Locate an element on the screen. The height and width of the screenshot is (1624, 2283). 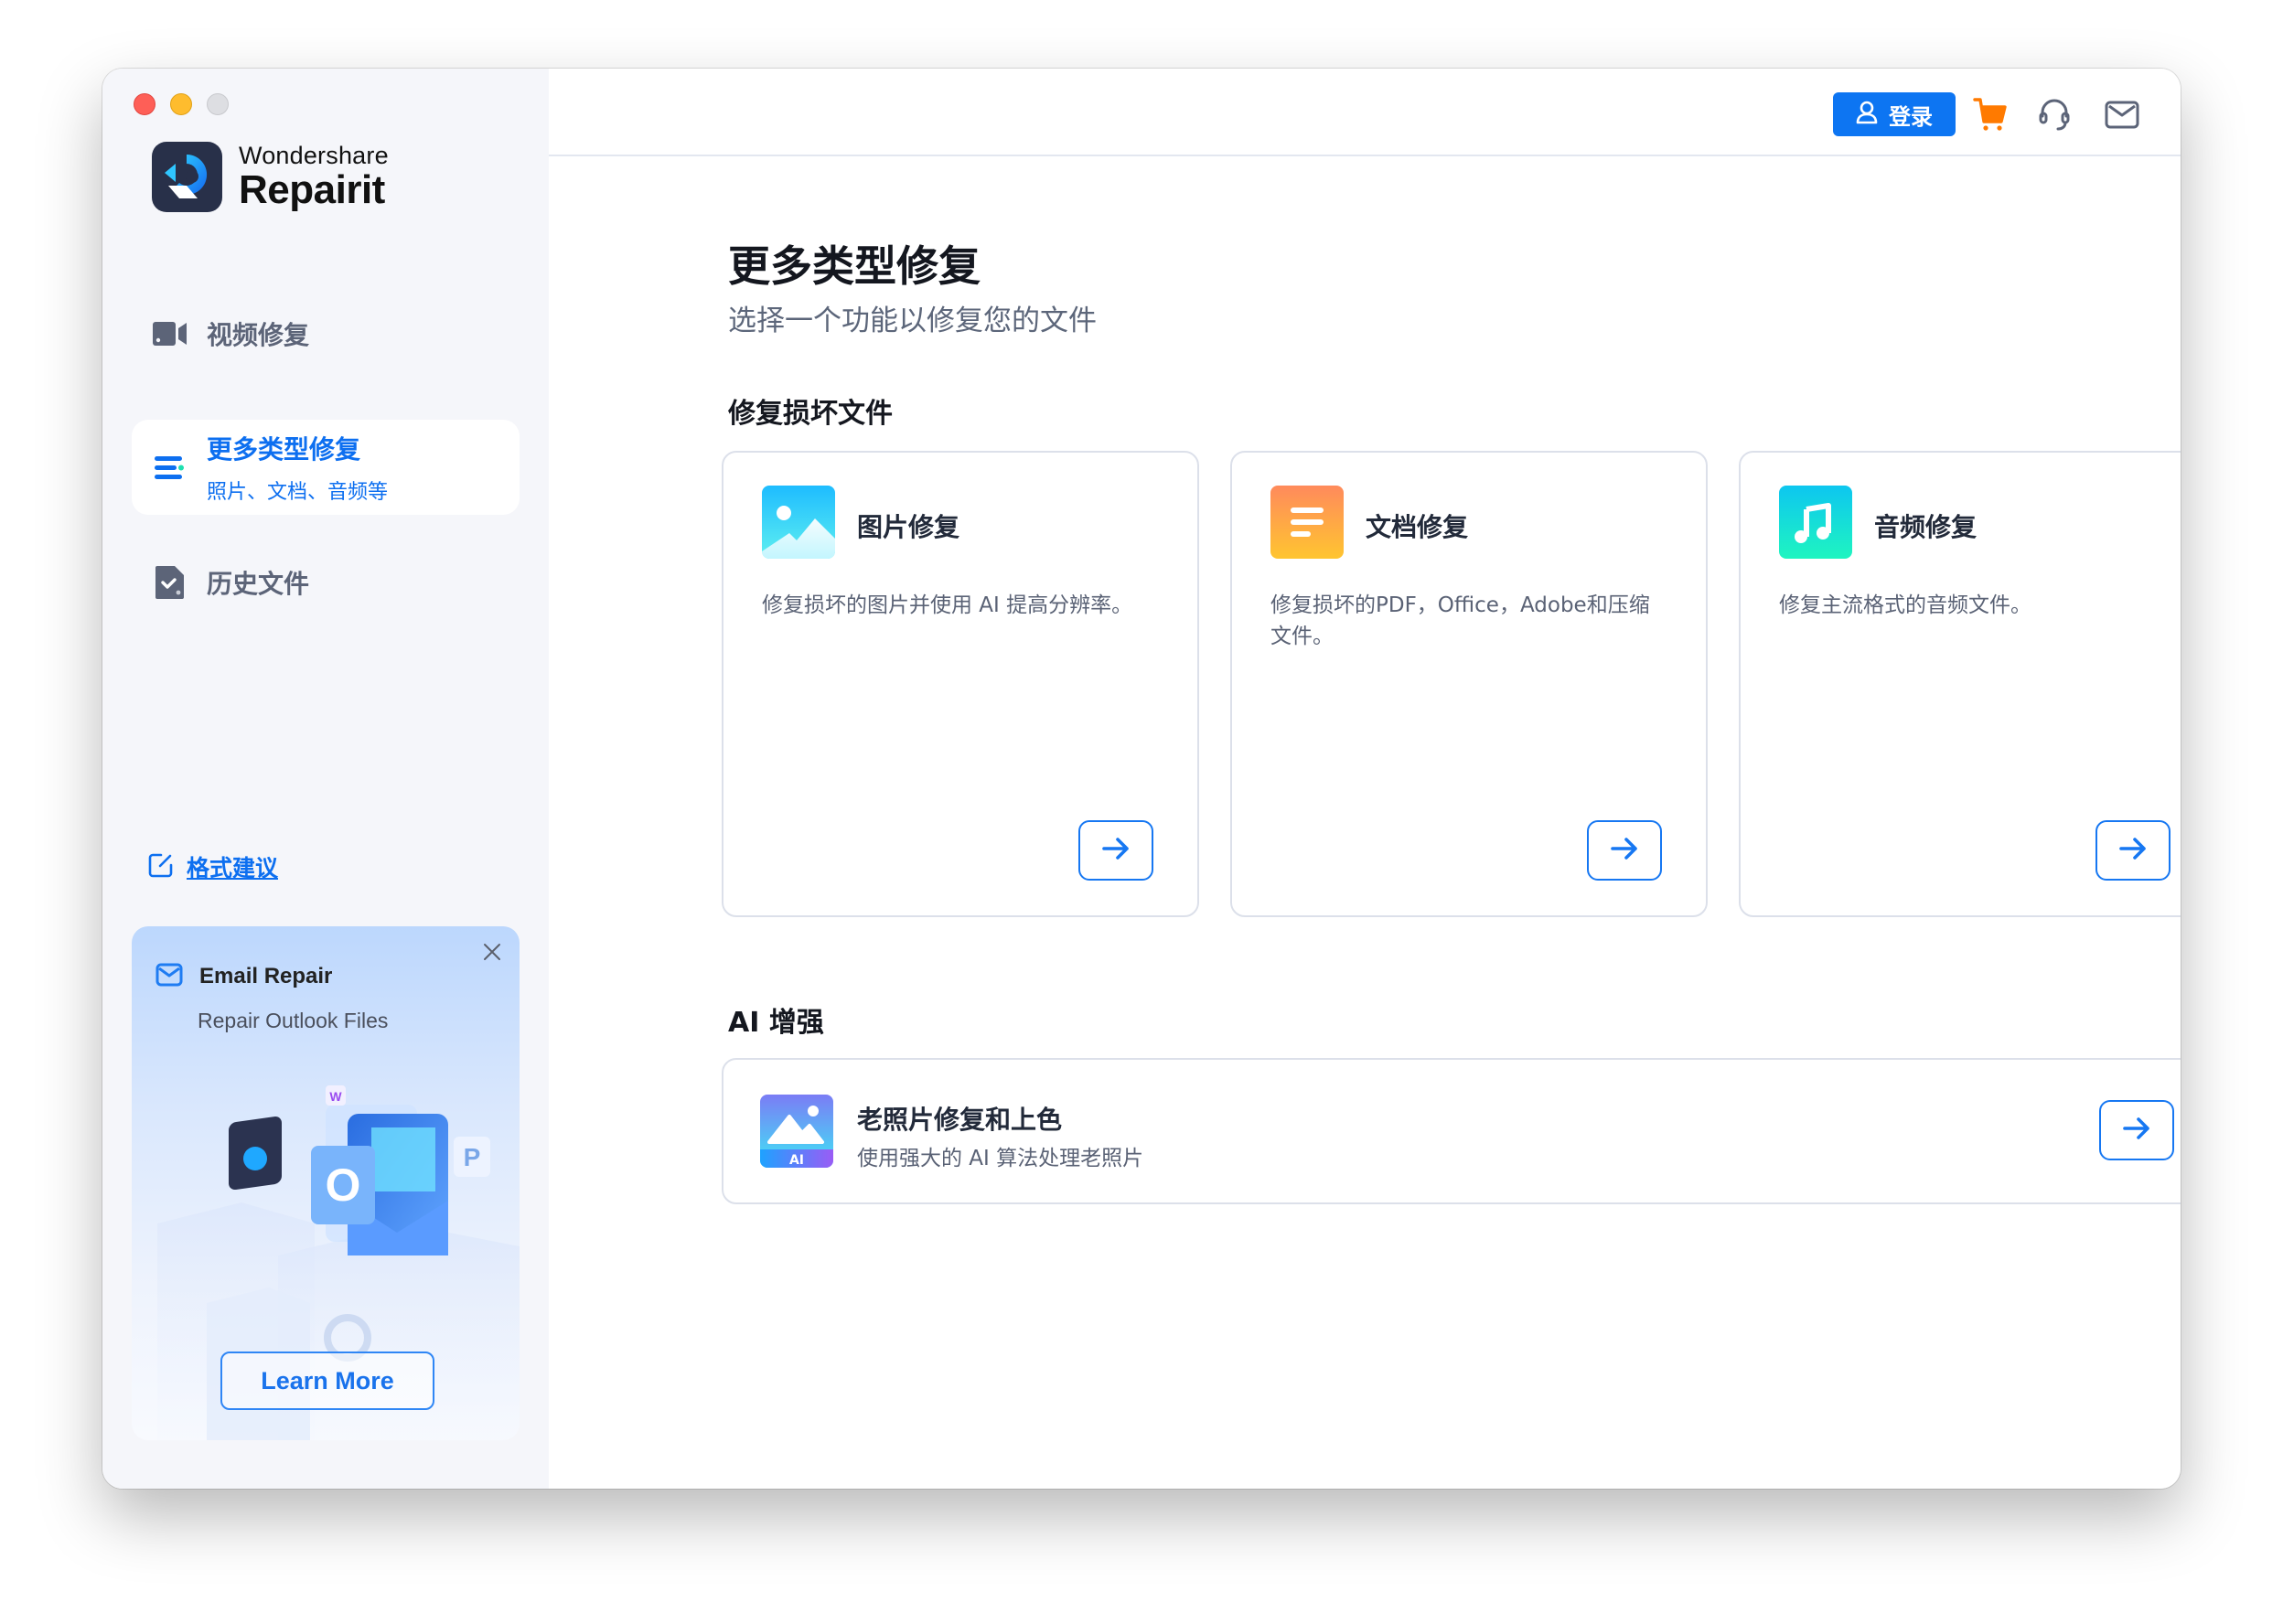
format-suggestion-link: 格式建议 is located at coordinates (213, 866).